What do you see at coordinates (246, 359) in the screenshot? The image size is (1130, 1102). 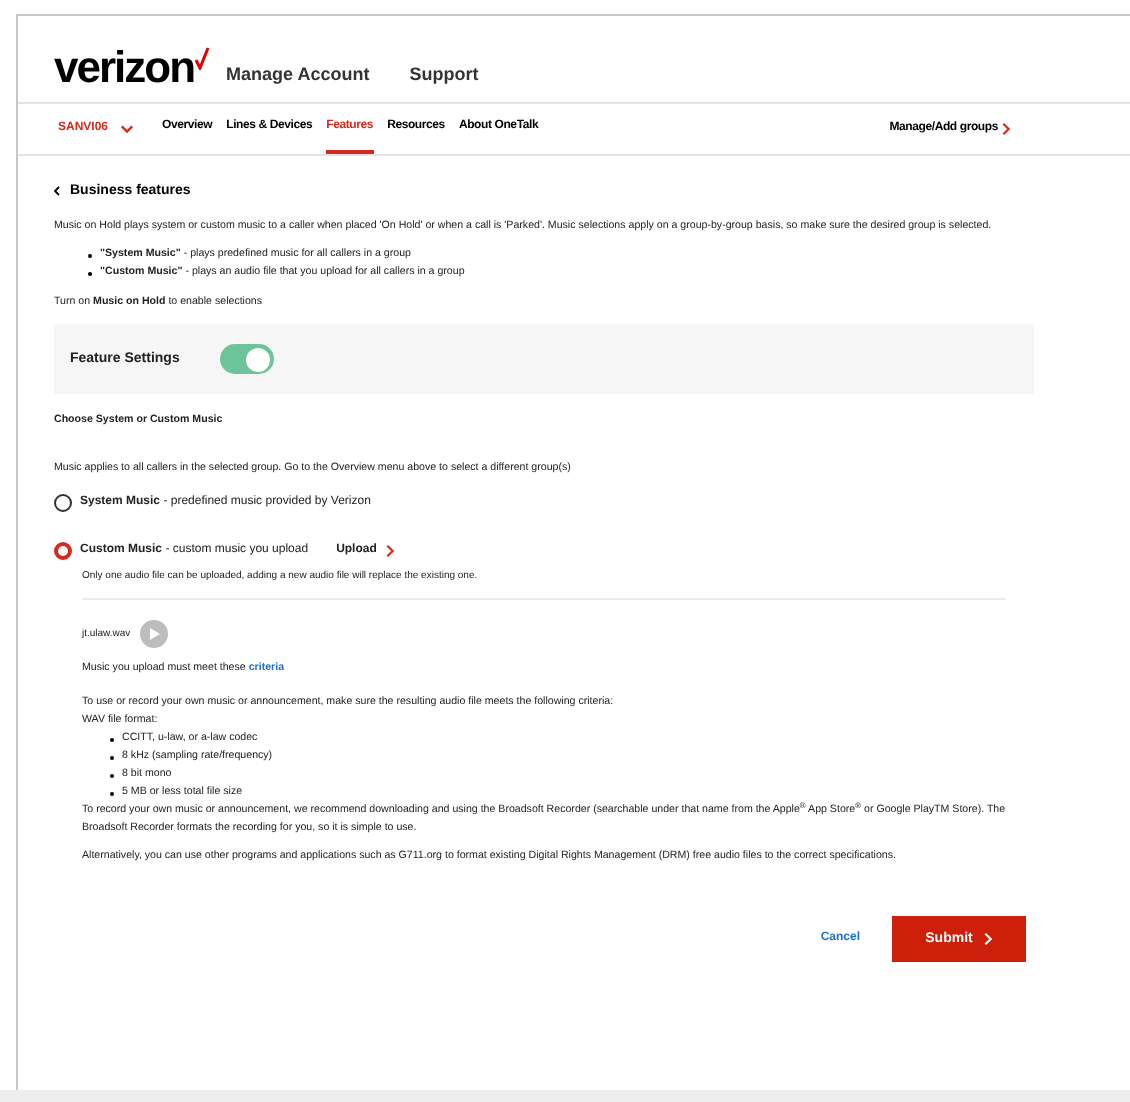 I see `music-on-hold-toggle` at bounding box center [246, 359].